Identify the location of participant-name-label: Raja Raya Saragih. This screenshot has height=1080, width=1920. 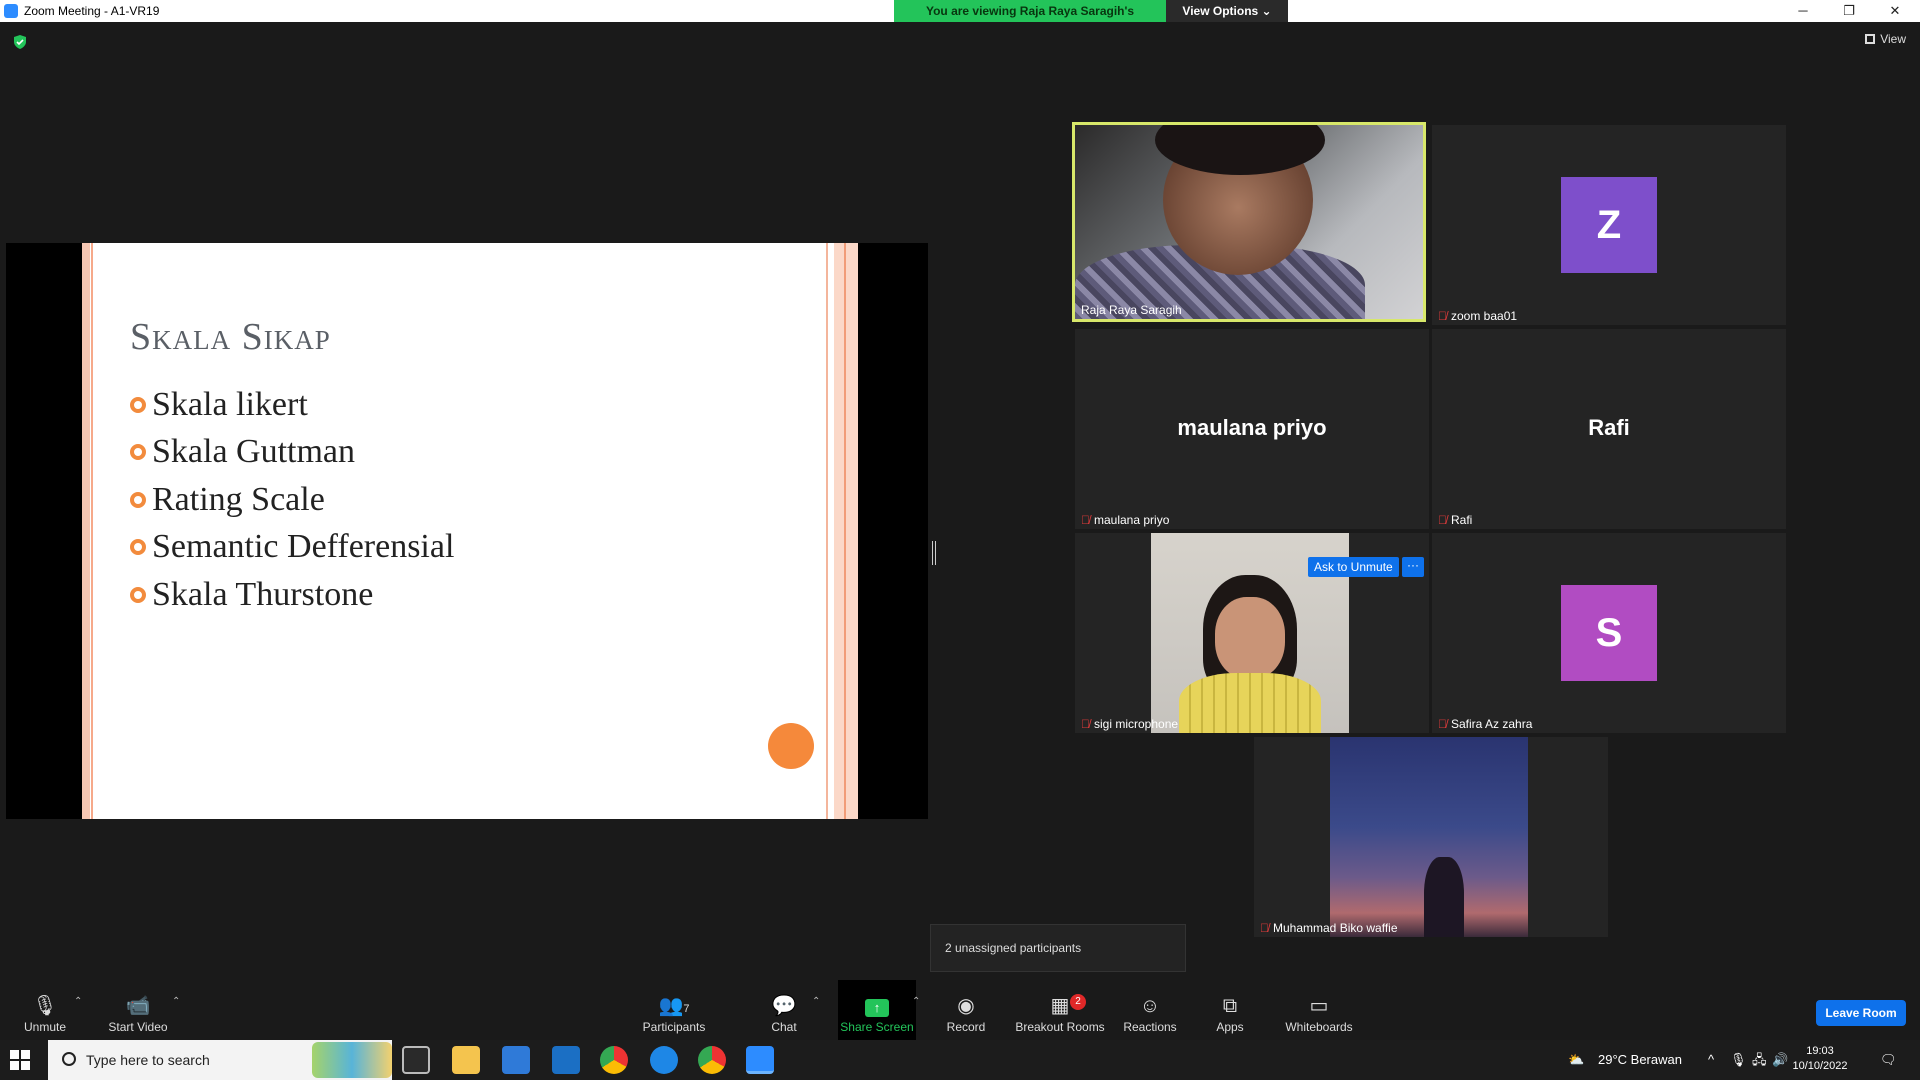
(1131, 310).